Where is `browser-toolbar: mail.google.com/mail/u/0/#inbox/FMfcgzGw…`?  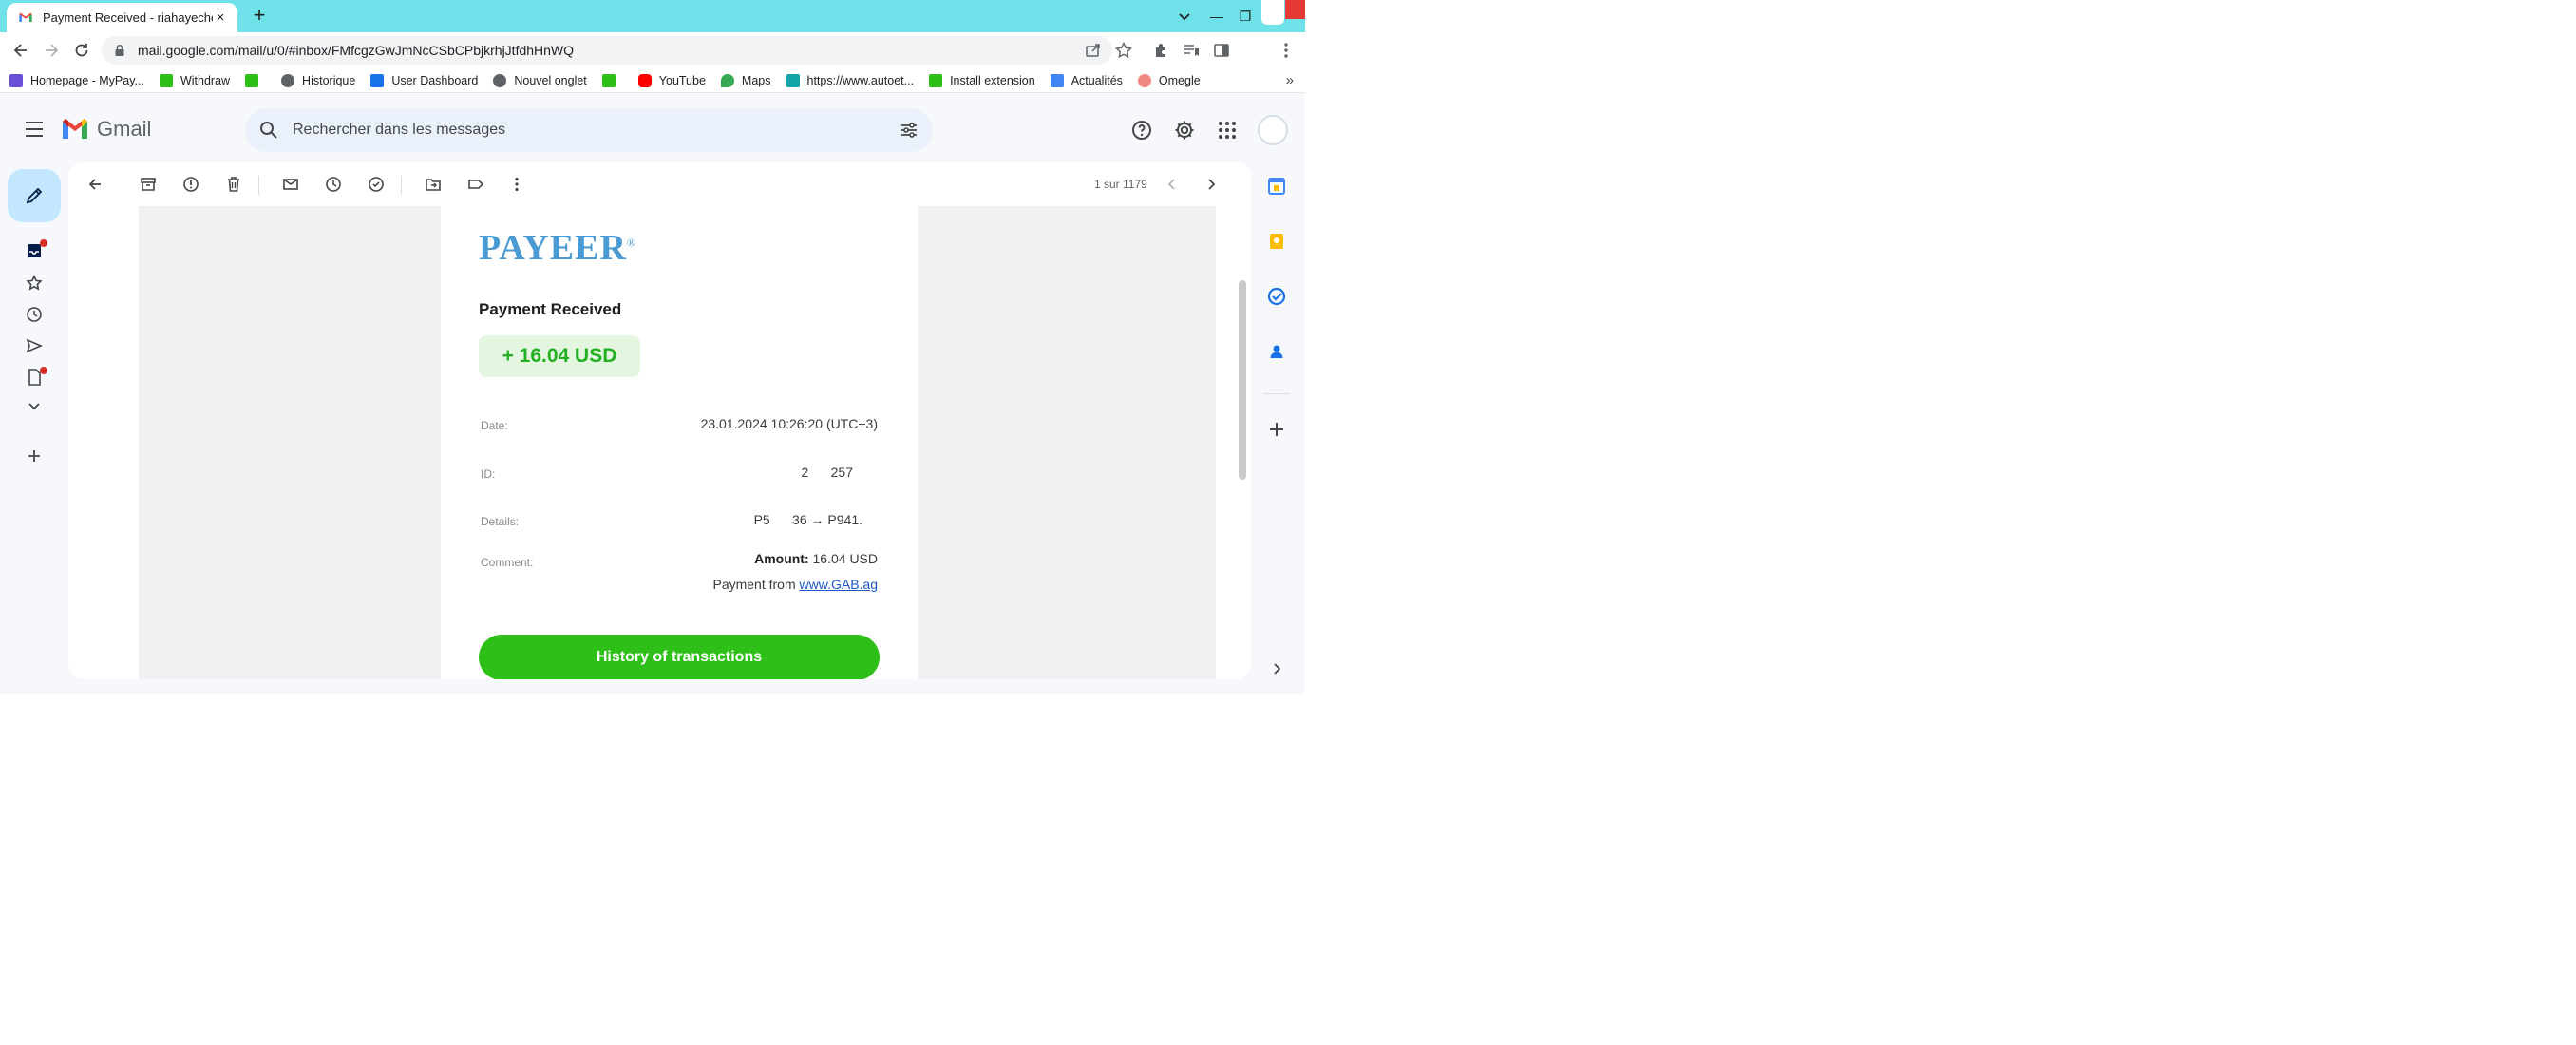
browser-toolbar: mail.google.com/mail/u/0/#inbox/FMfcgzGw… is located at coordinates (652, 50).